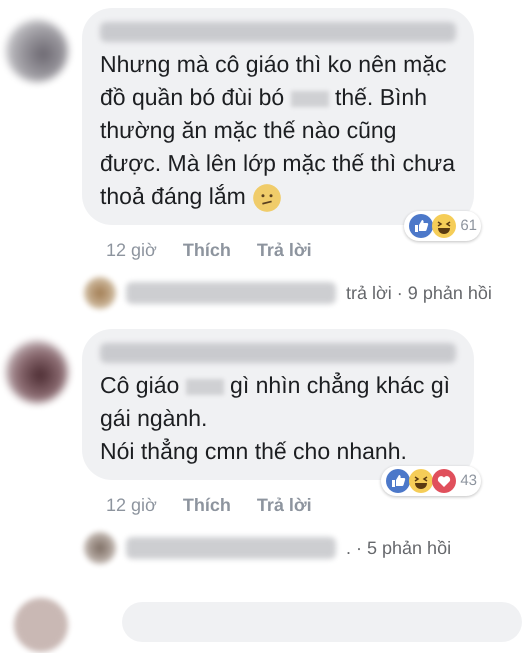  What do you see at coordinates (468, 226) in the screenshot?
I see `reaction-count: 61` at bounding box center [468, 226].